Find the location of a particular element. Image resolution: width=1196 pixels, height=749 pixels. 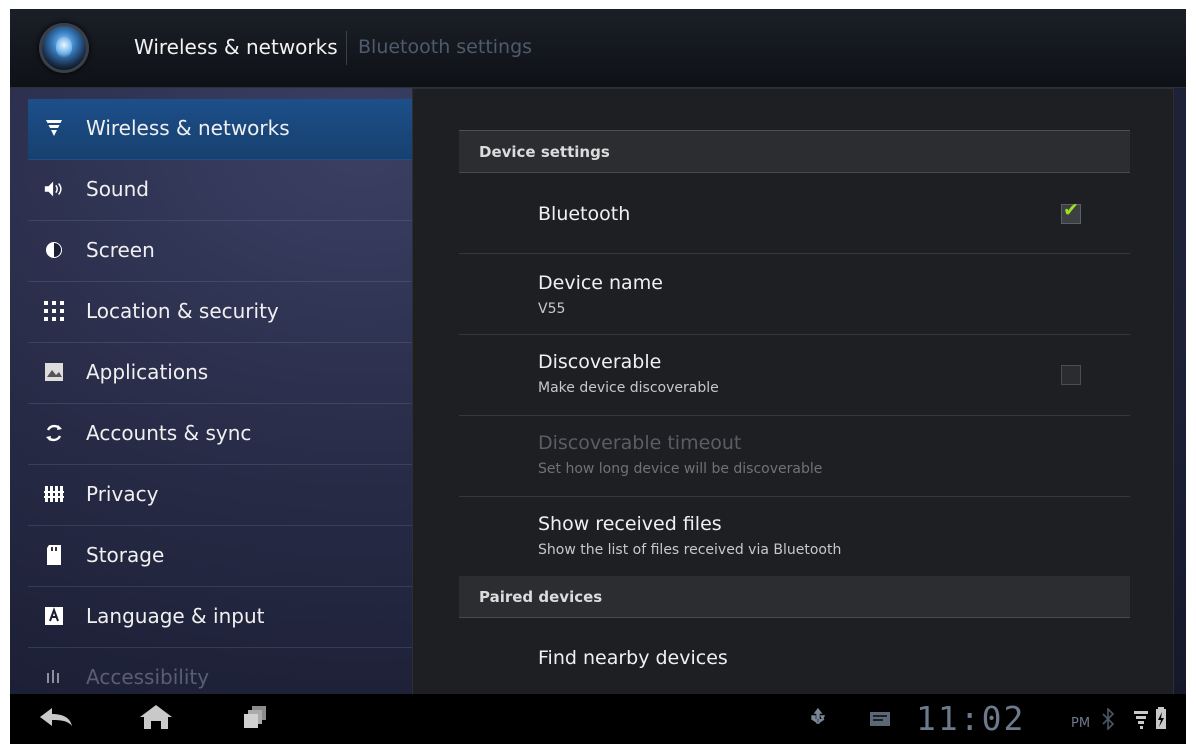

pref-title: Discoverable is located at coordinates (600, 362).